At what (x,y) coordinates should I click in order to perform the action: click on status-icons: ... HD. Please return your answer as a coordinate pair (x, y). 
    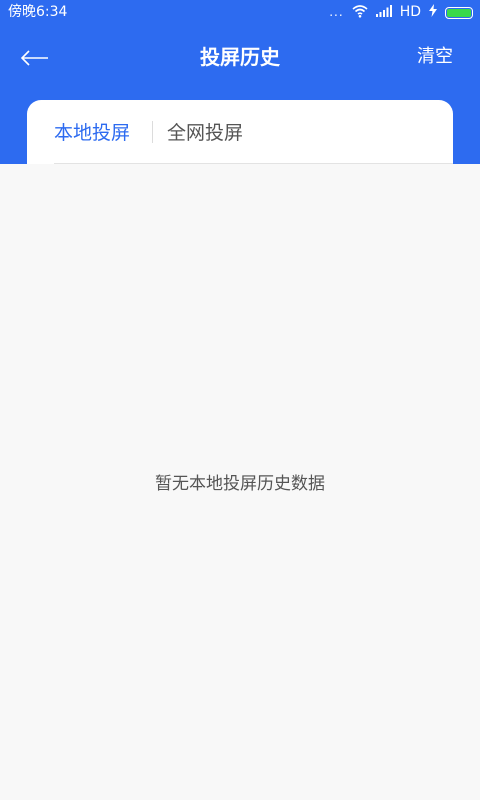
    Looking at the image, I should click on (401, 12).